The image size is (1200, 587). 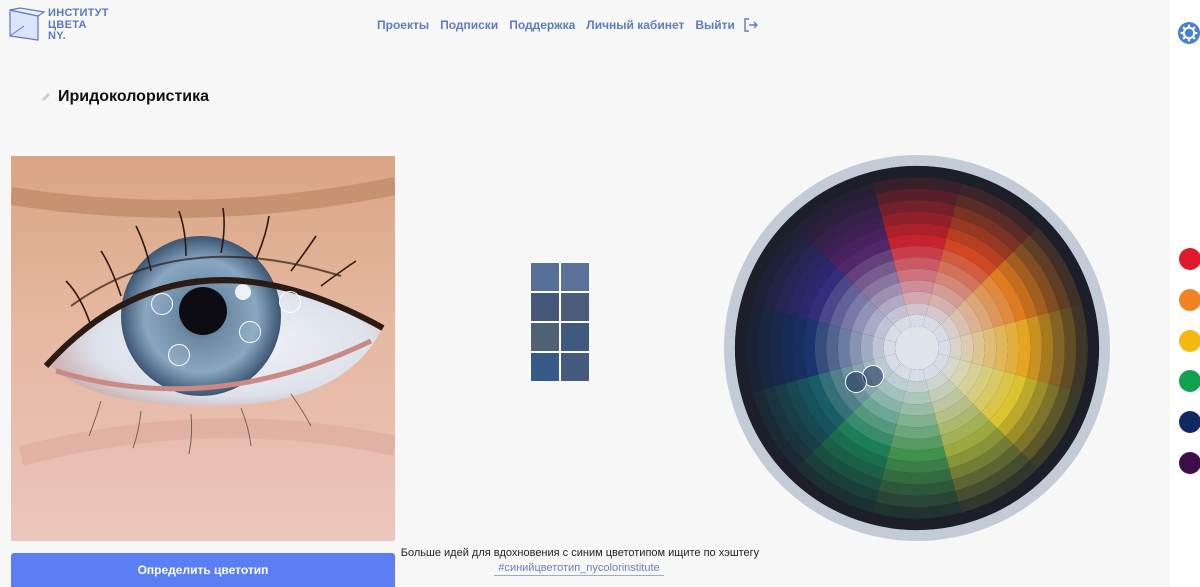 I want to click on pencil-icon, so click(x=46, y=97).